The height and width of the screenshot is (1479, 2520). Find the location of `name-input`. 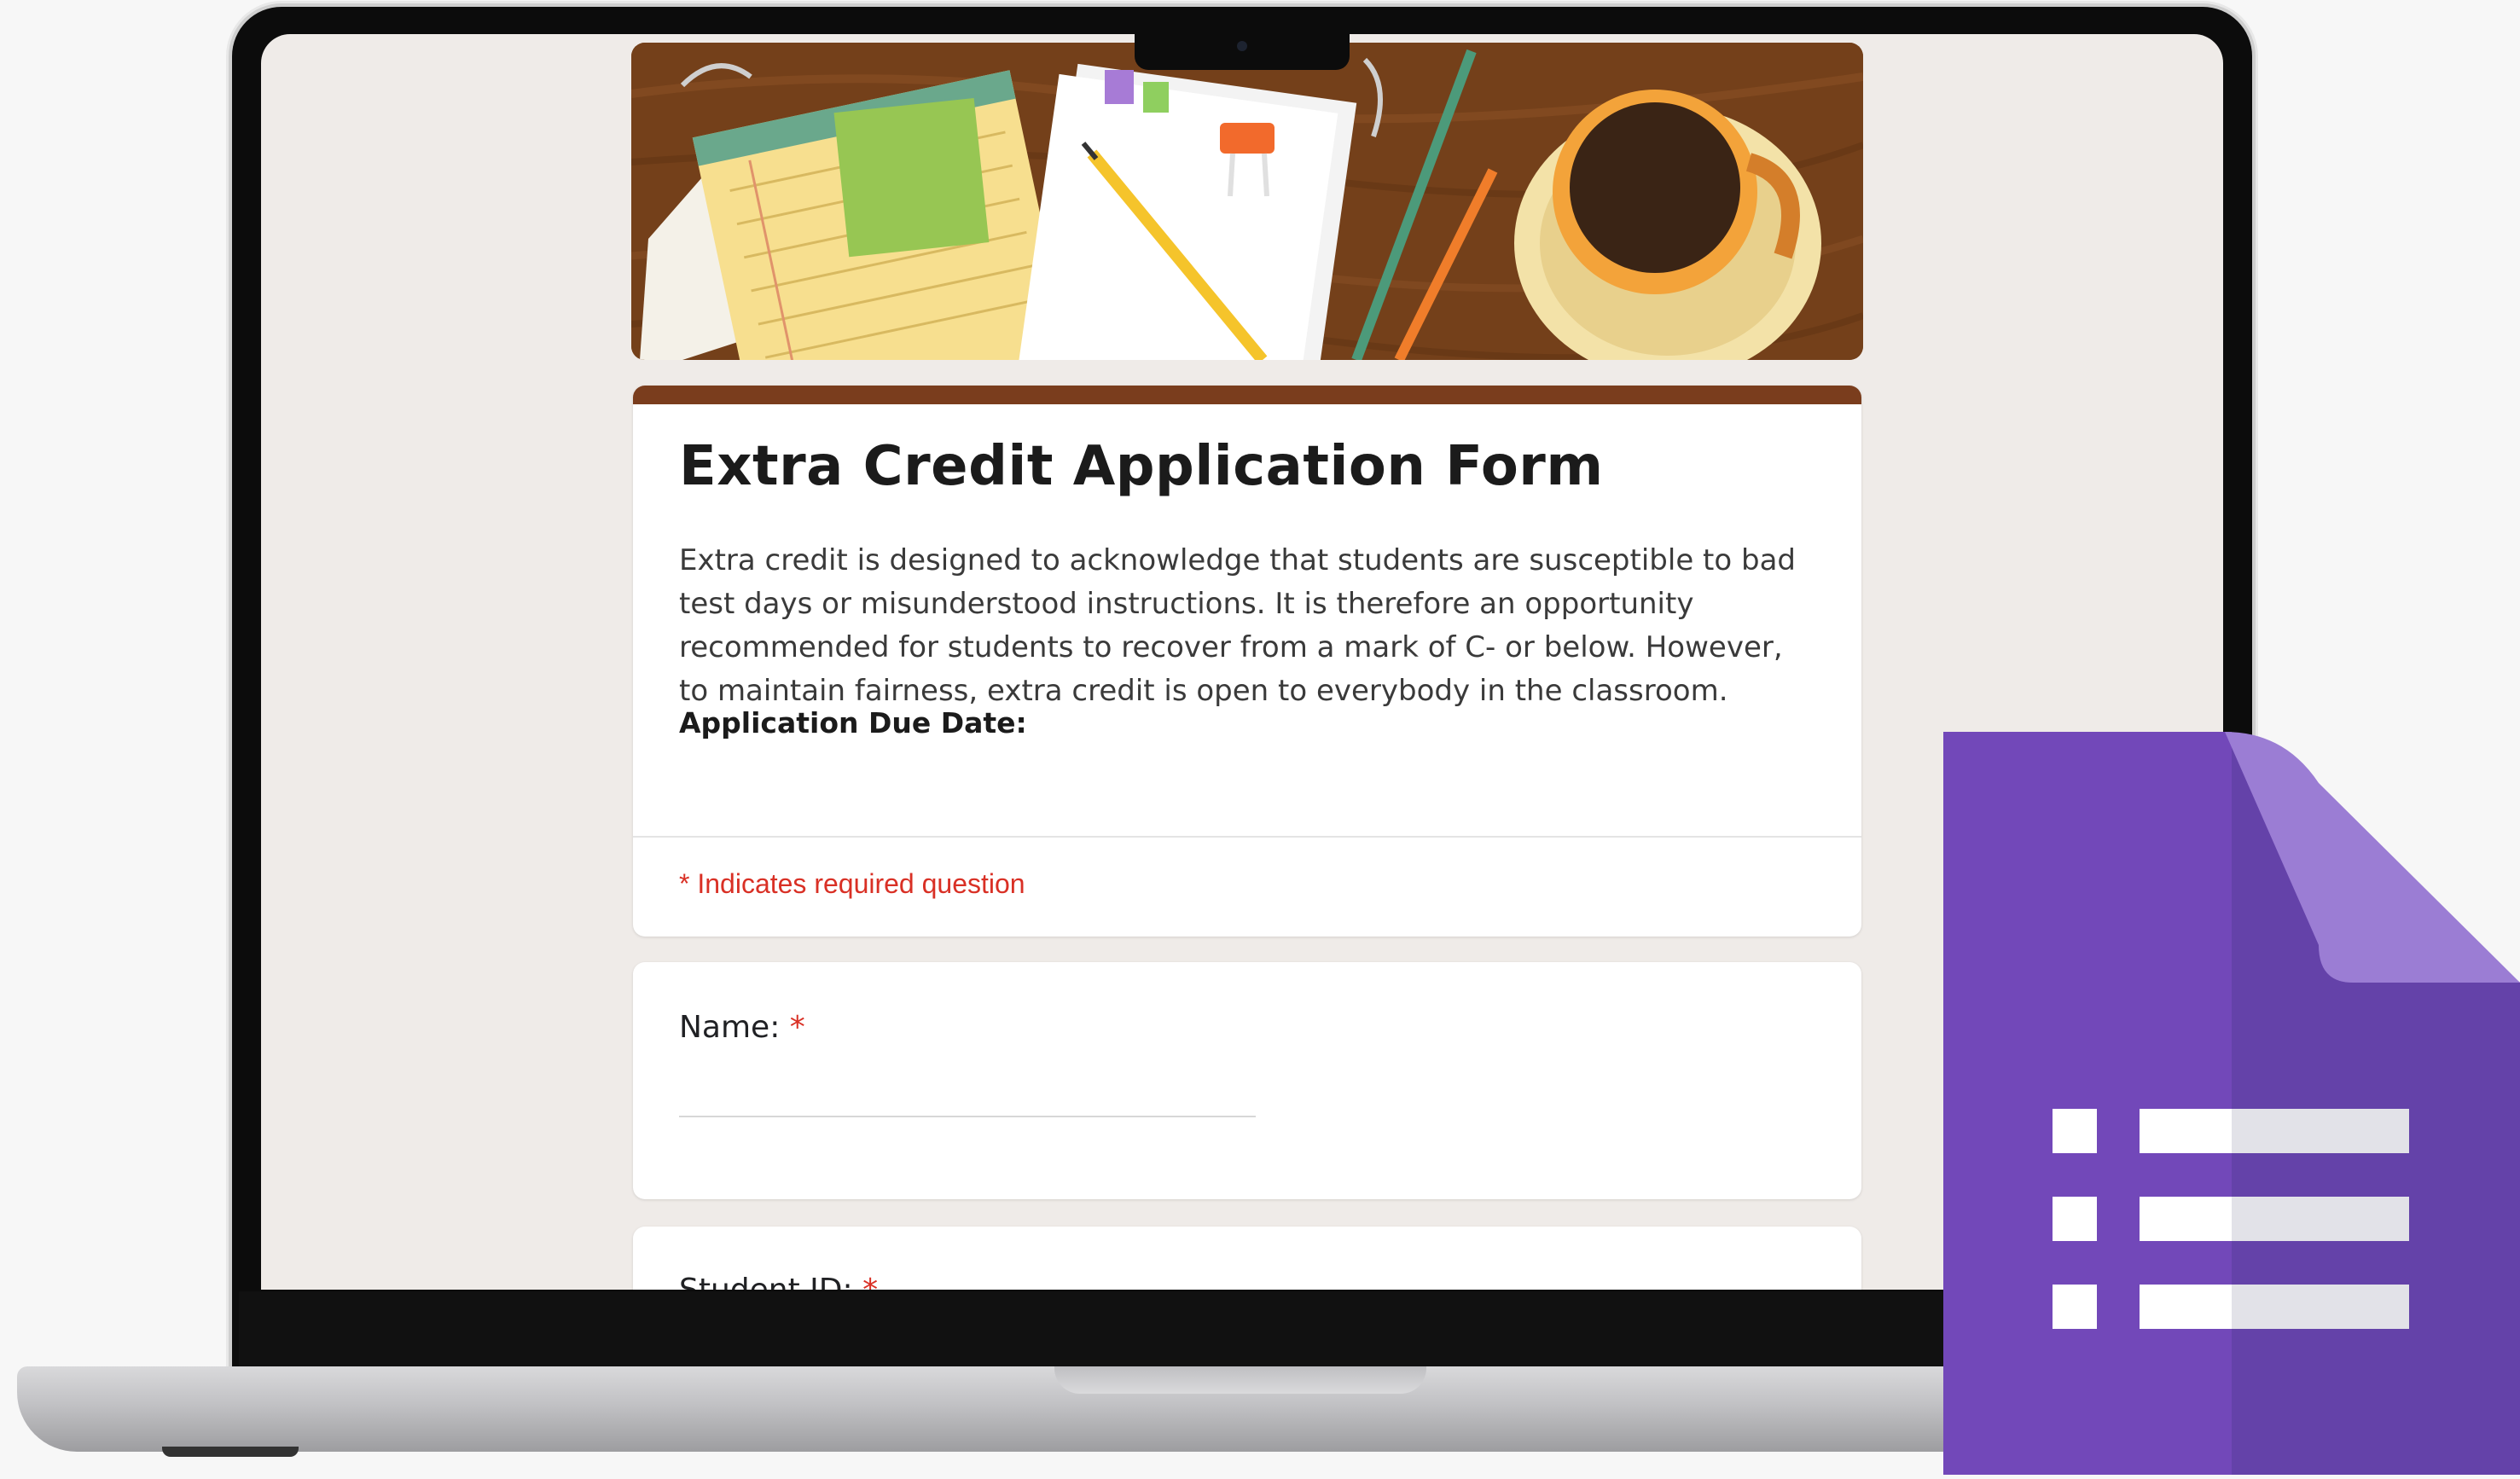

name-input is located at coordinates (967, 1098).